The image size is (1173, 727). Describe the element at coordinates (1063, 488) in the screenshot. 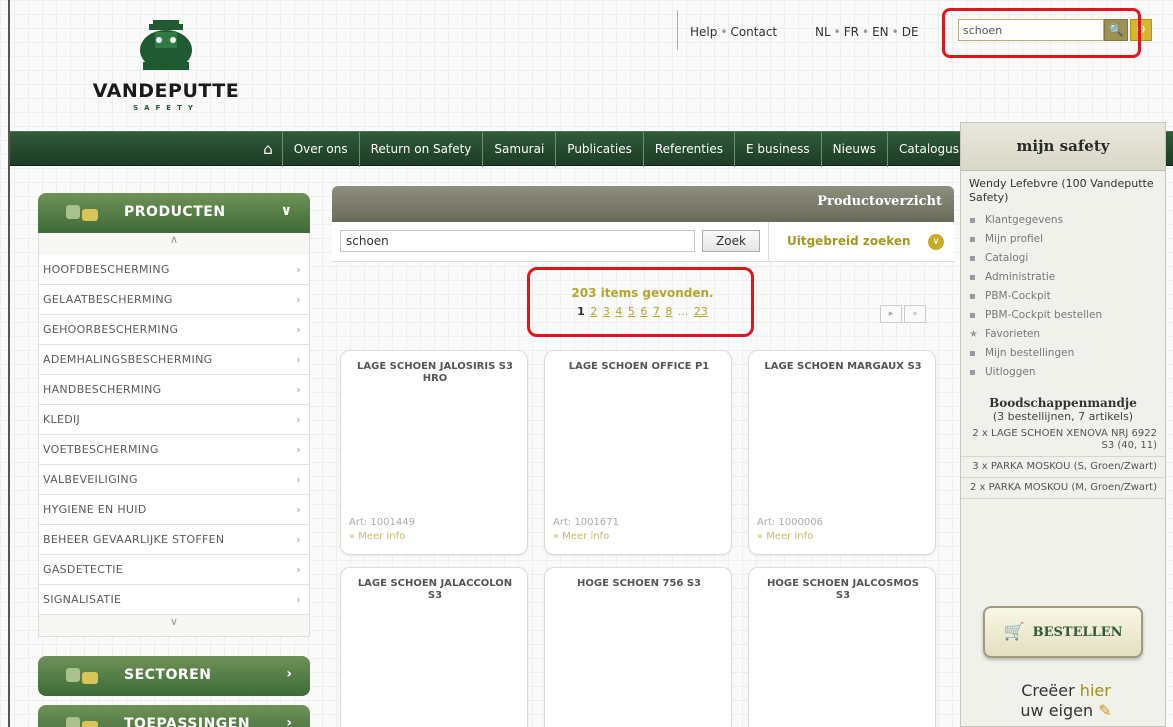

I see `cart-line: 2 x PARKA MOSKOU (M, Groen/Zwart)` at that location.